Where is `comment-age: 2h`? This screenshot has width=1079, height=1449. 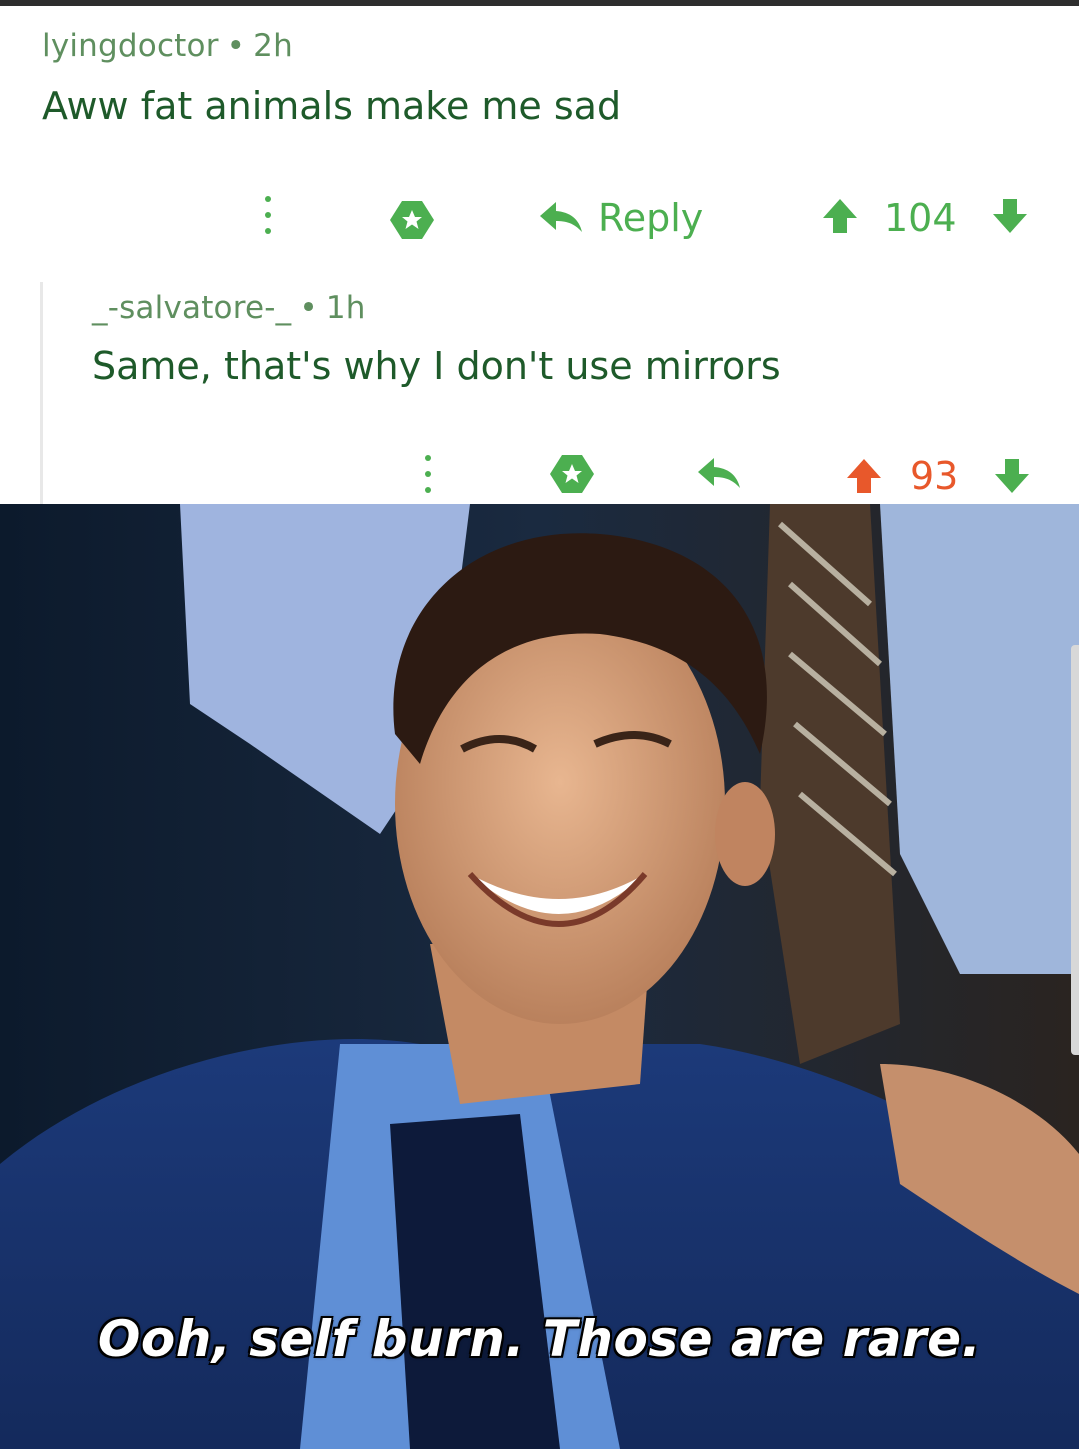 comment-age: 2h is located at coordinates (273, 46).